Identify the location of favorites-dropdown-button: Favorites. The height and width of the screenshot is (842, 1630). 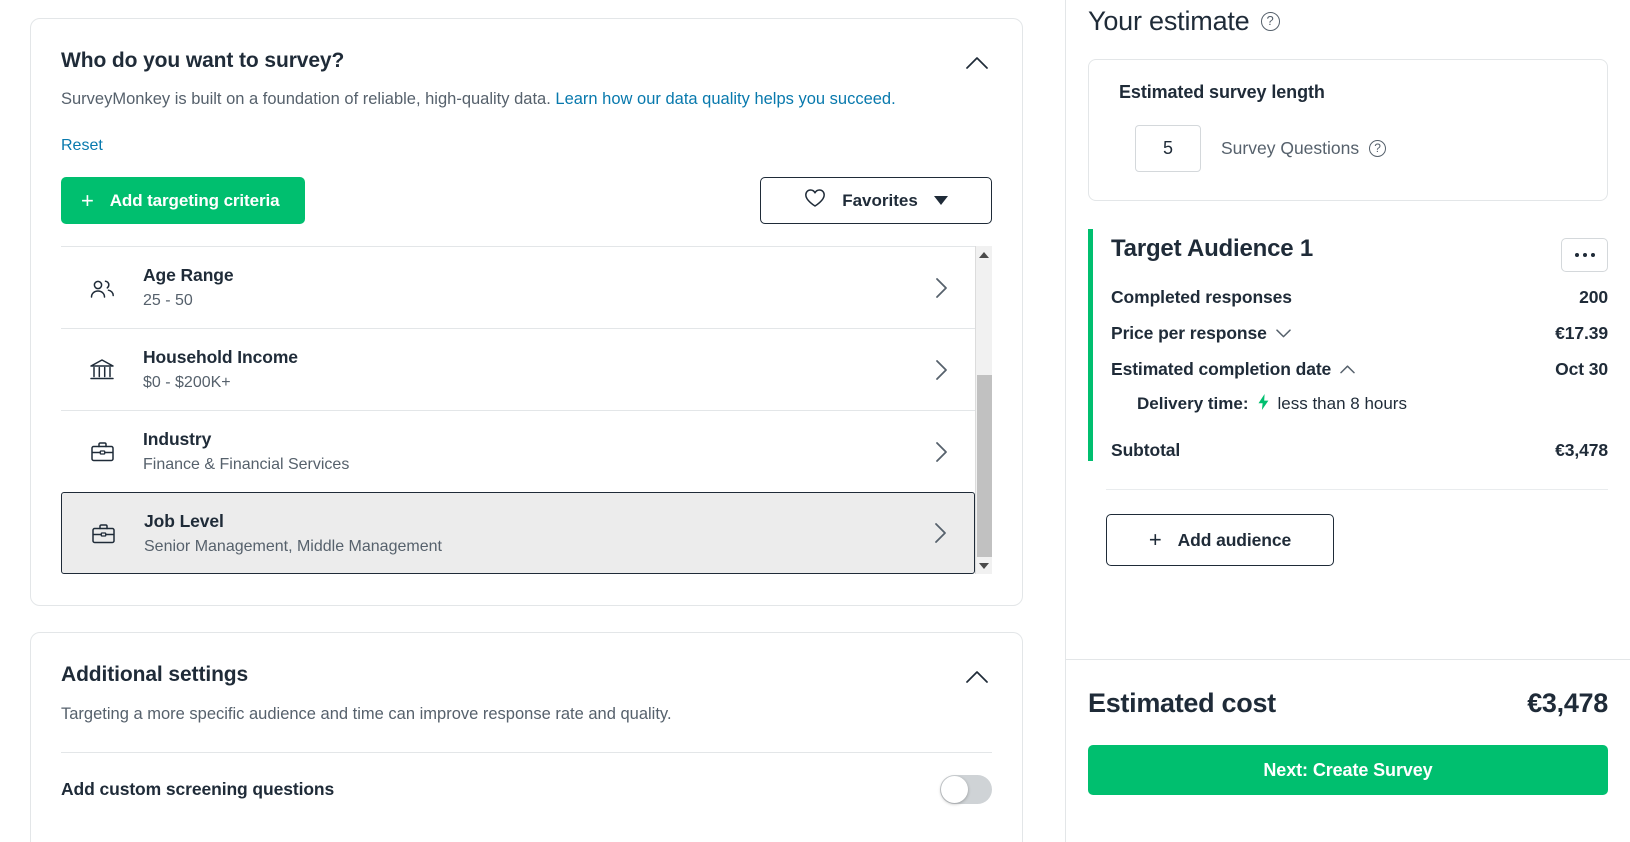
(876, 201).